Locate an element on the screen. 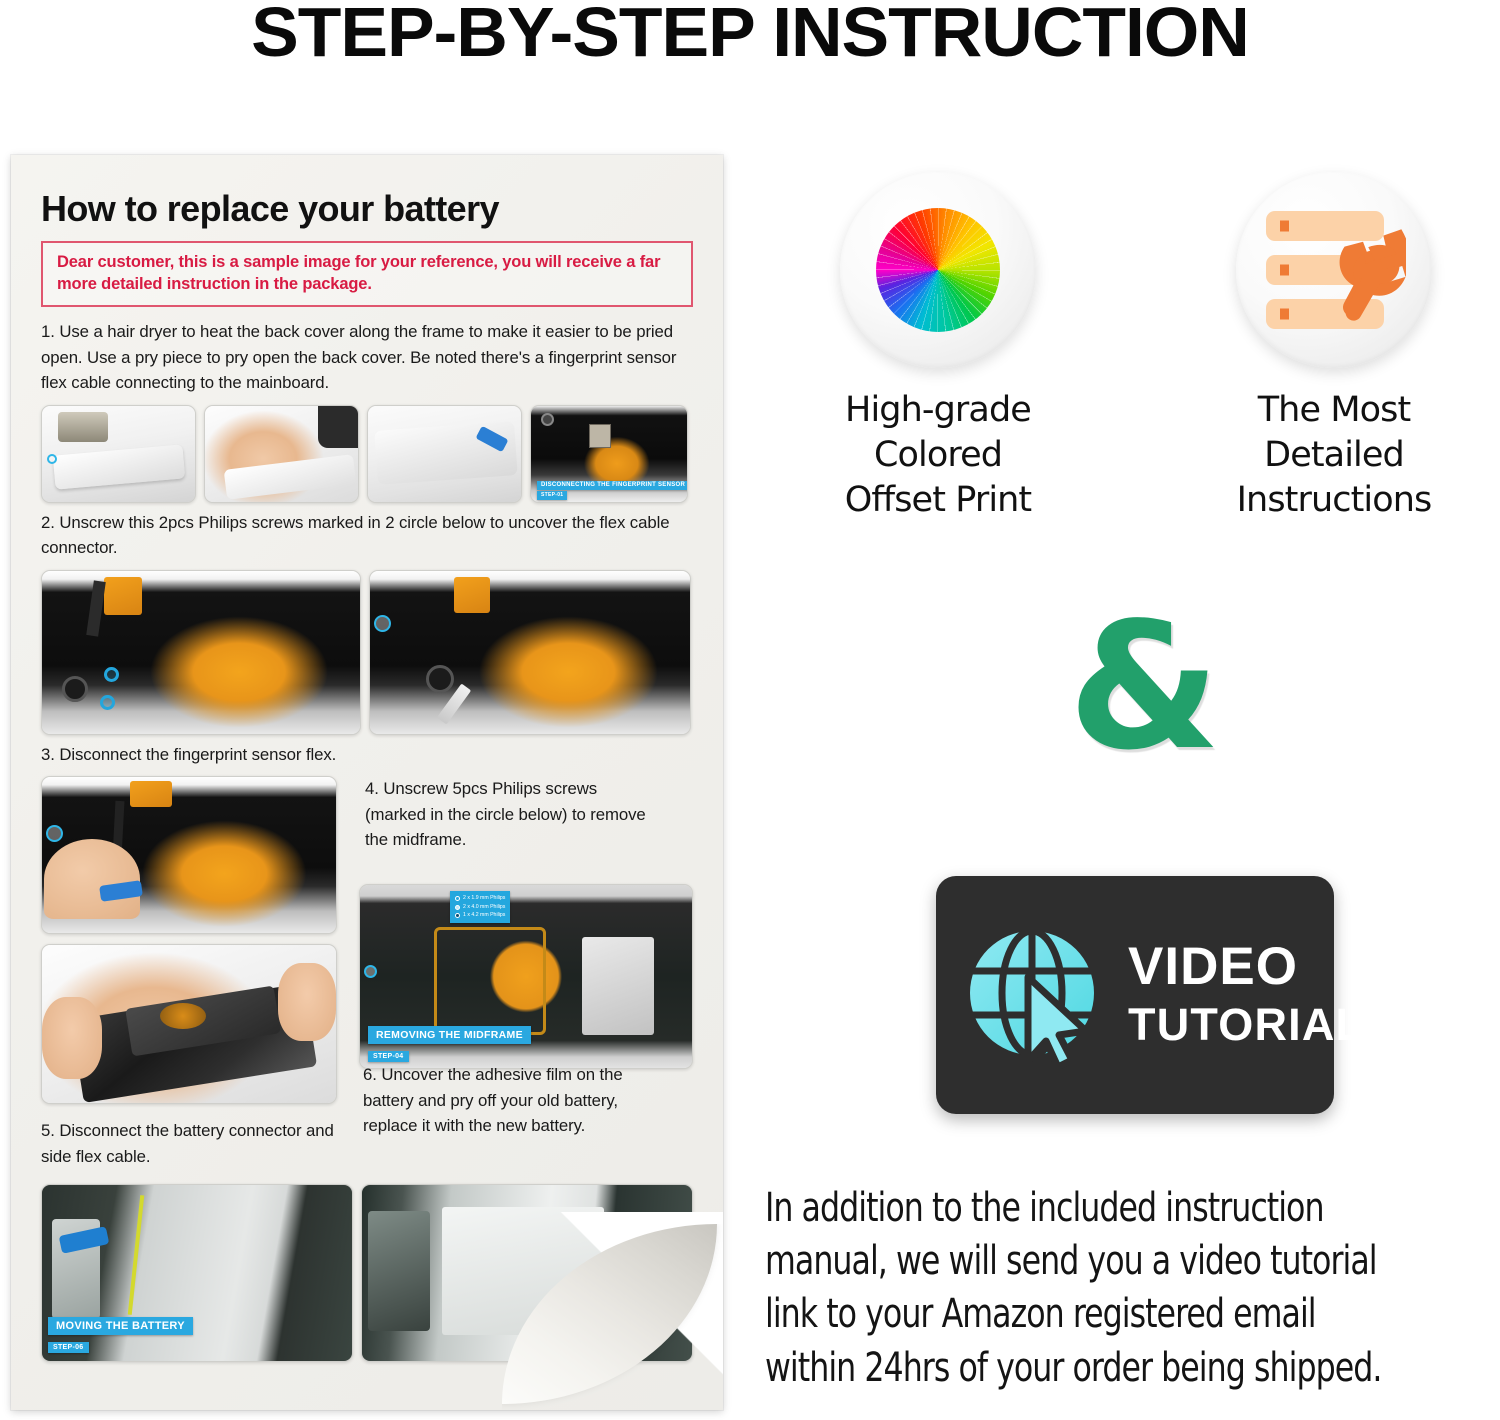  feature-line-2: Colored is located at coordinates (938, 454).